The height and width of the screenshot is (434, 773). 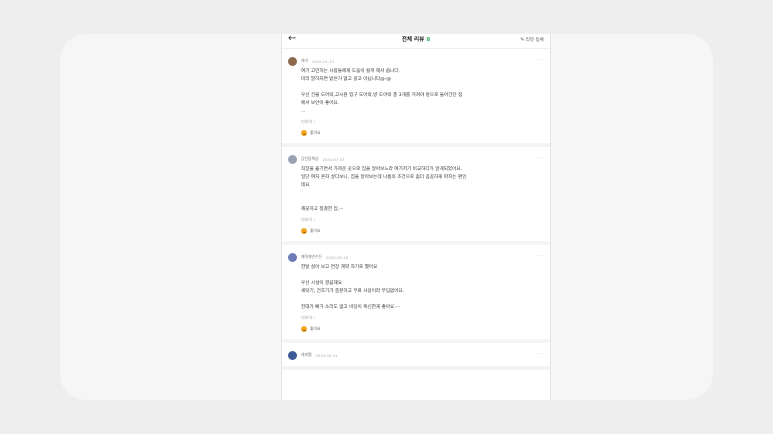 What do you see at coordinates (311, 257) in the screenshot?
I see `reviewer-nickname: 매력제연수진` at bounding box center [311, 257].